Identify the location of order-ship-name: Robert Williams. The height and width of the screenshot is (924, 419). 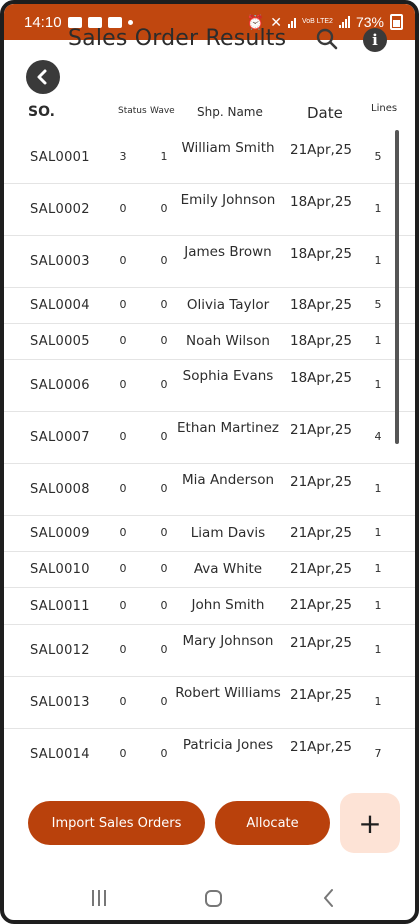
(228, 693).